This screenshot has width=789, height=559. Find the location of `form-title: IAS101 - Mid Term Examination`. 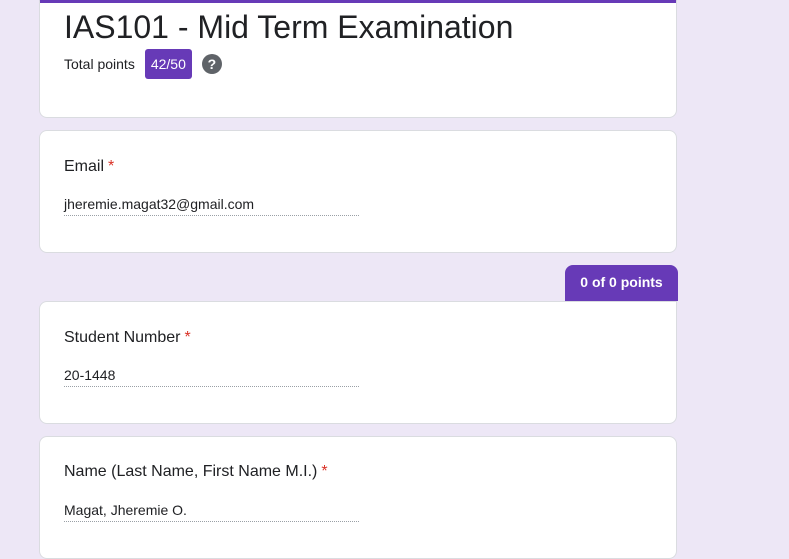

form-title: IAS101 - Mid Term Examination is located at coordinates (289, 27).